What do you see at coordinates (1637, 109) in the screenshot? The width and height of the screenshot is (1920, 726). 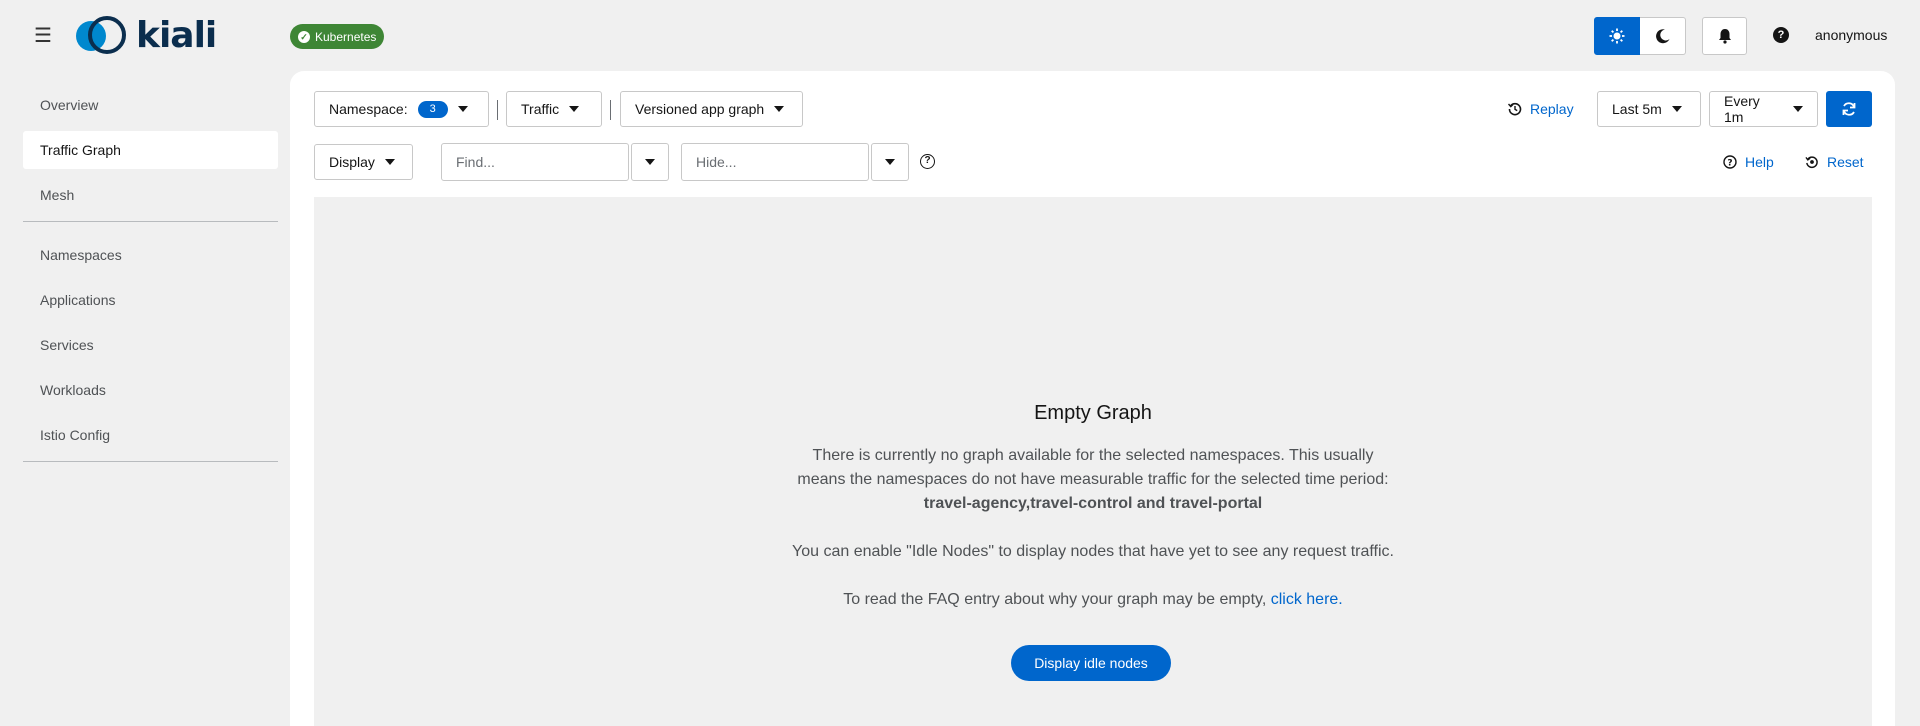 I see `duration-label: Last 5m` at bounding box center [1637, 109].